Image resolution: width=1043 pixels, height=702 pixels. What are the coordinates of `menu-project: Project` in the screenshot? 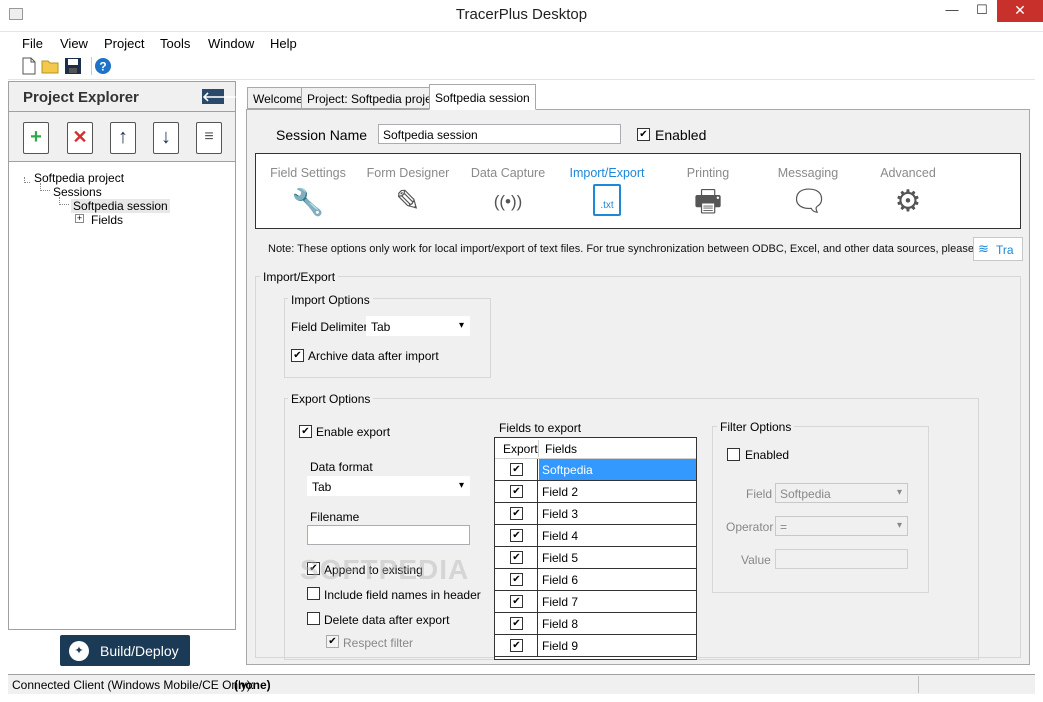 It's located at (124, 43).